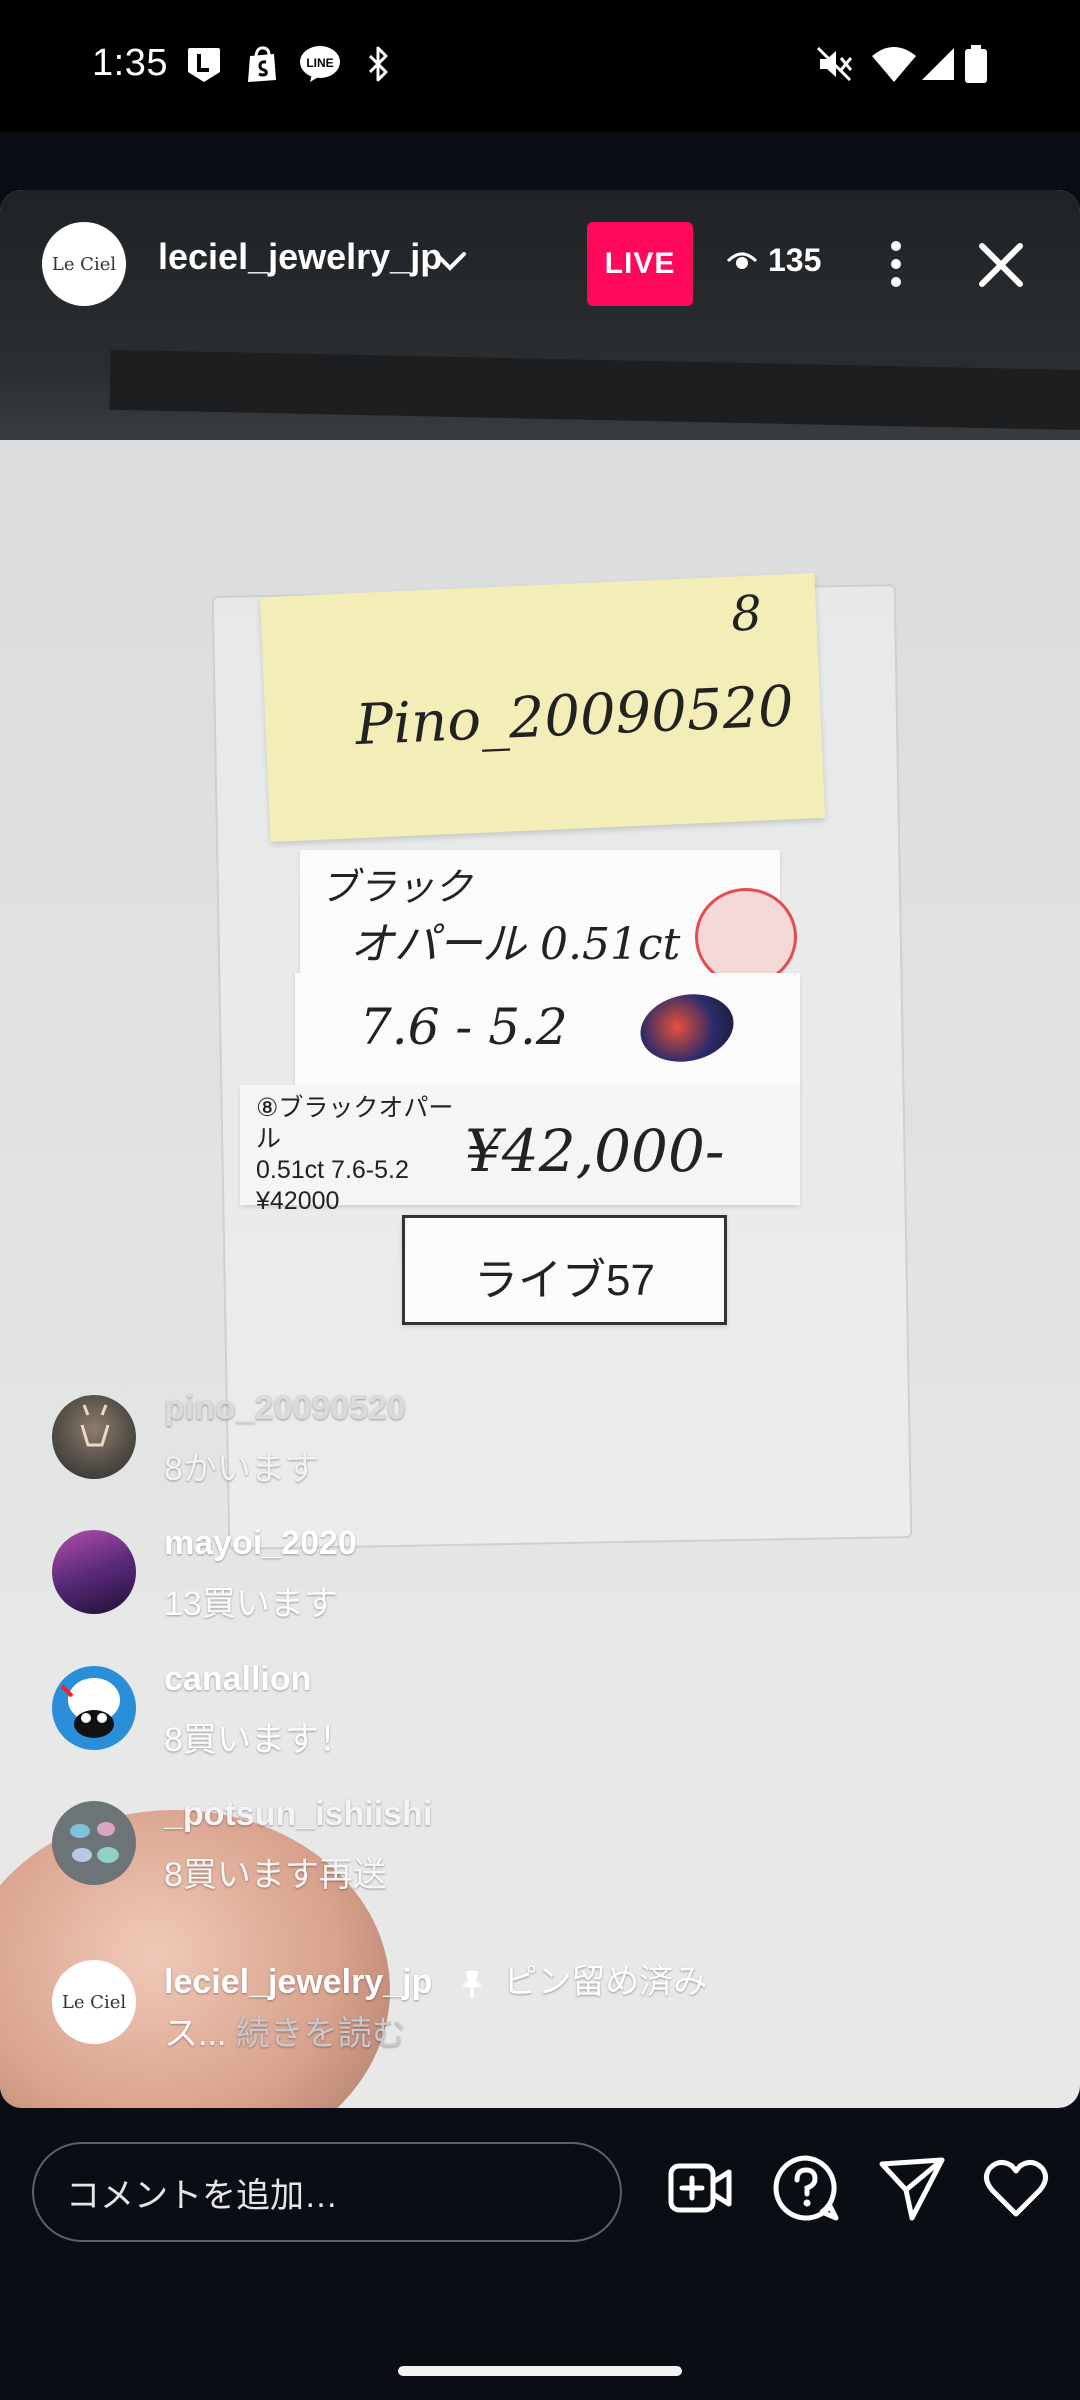 Image resolution: width=1080 pixels, height=2400 pixels. I want to click on printed-tag: ⑧ブラックオパール 0.51ct 7.6-5.2 ¥42000, so click(356, 1154).